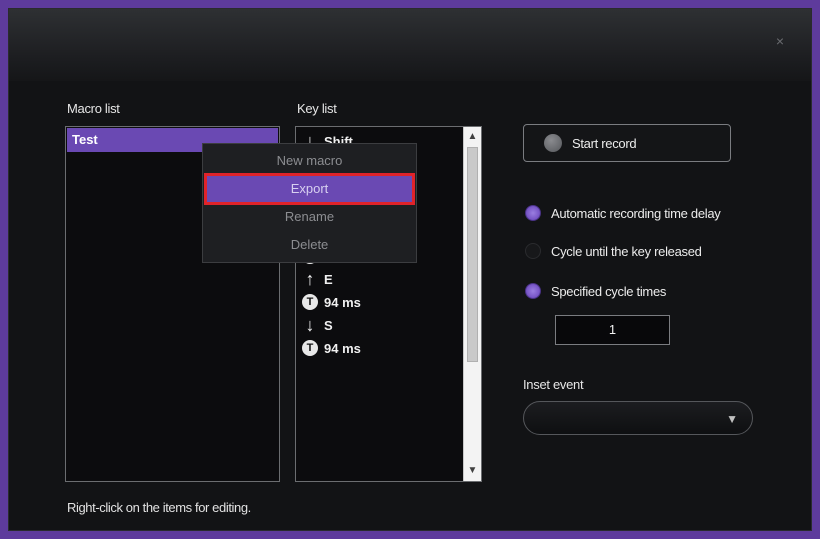  What do you see at coordinates (636, 213) in the screenshot?
I see `option-label: Automatic recording time delay` at bounding box center [636, 213].